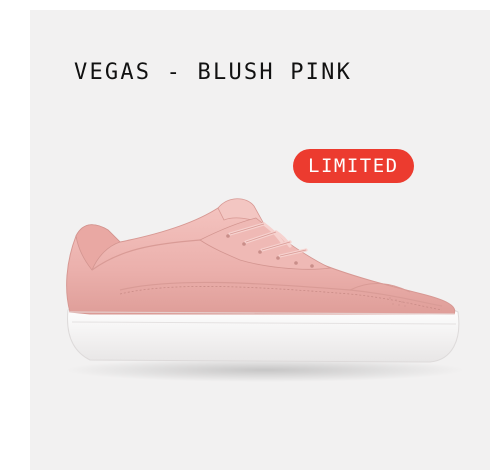 The height and width of the screenshot is (472, 493). Describe the element at coordinates (213, 72) in the screenshot. I see `product-title: VEGAS - BLUSH PINK` at that location.